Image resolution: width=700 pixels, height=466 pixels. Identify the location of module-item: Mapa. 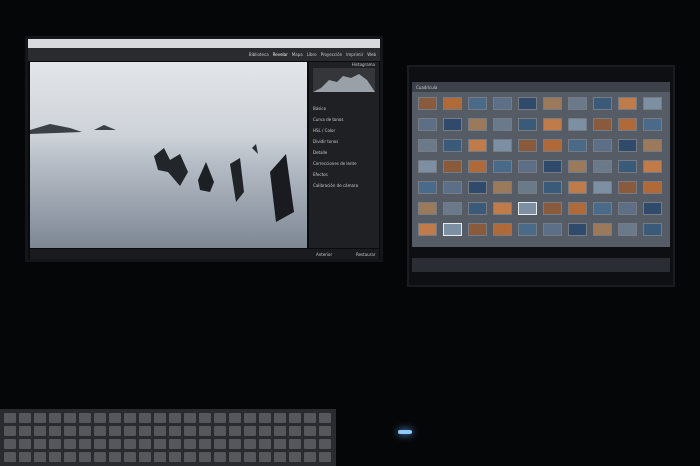
(297, 54).